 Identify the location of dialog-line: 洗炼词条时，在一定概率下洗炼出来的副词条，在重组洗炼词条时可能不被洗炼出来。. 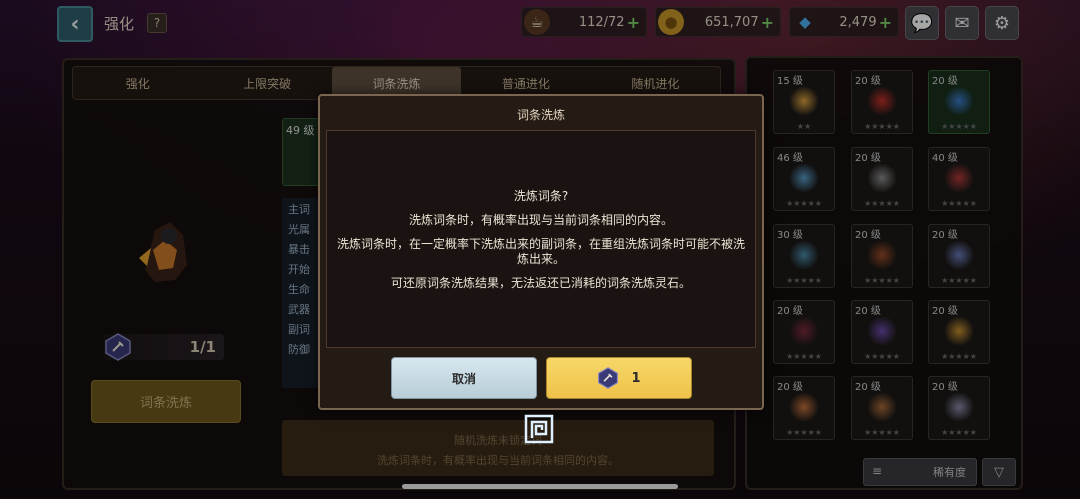
(541, 251).